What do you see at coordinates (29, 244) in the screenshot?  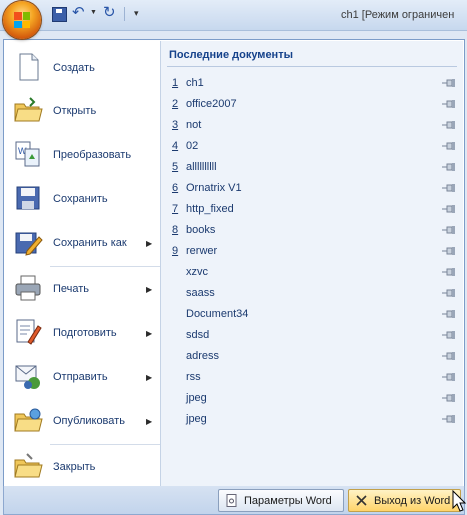 I see `save-as-icon` at bounding box center [29, 244].